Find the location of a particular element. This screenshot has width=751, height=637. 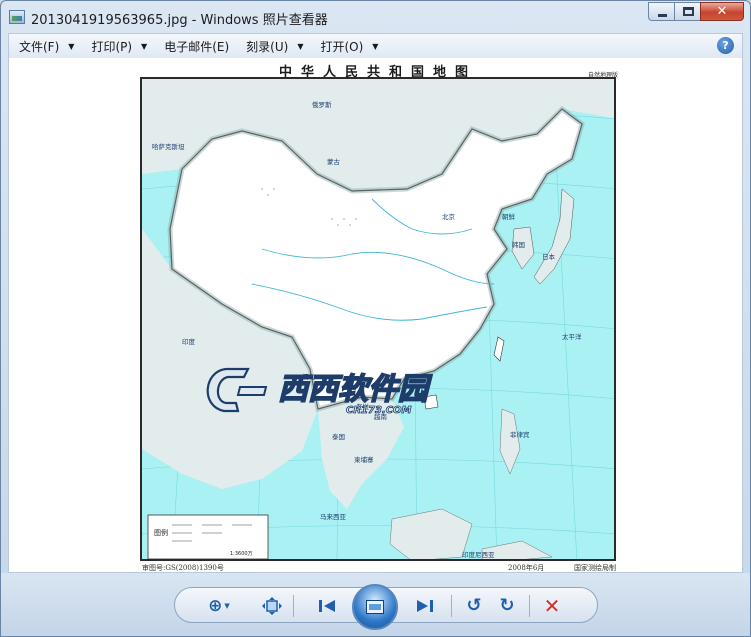

maximize-icon is located at coordinates (688, 11).